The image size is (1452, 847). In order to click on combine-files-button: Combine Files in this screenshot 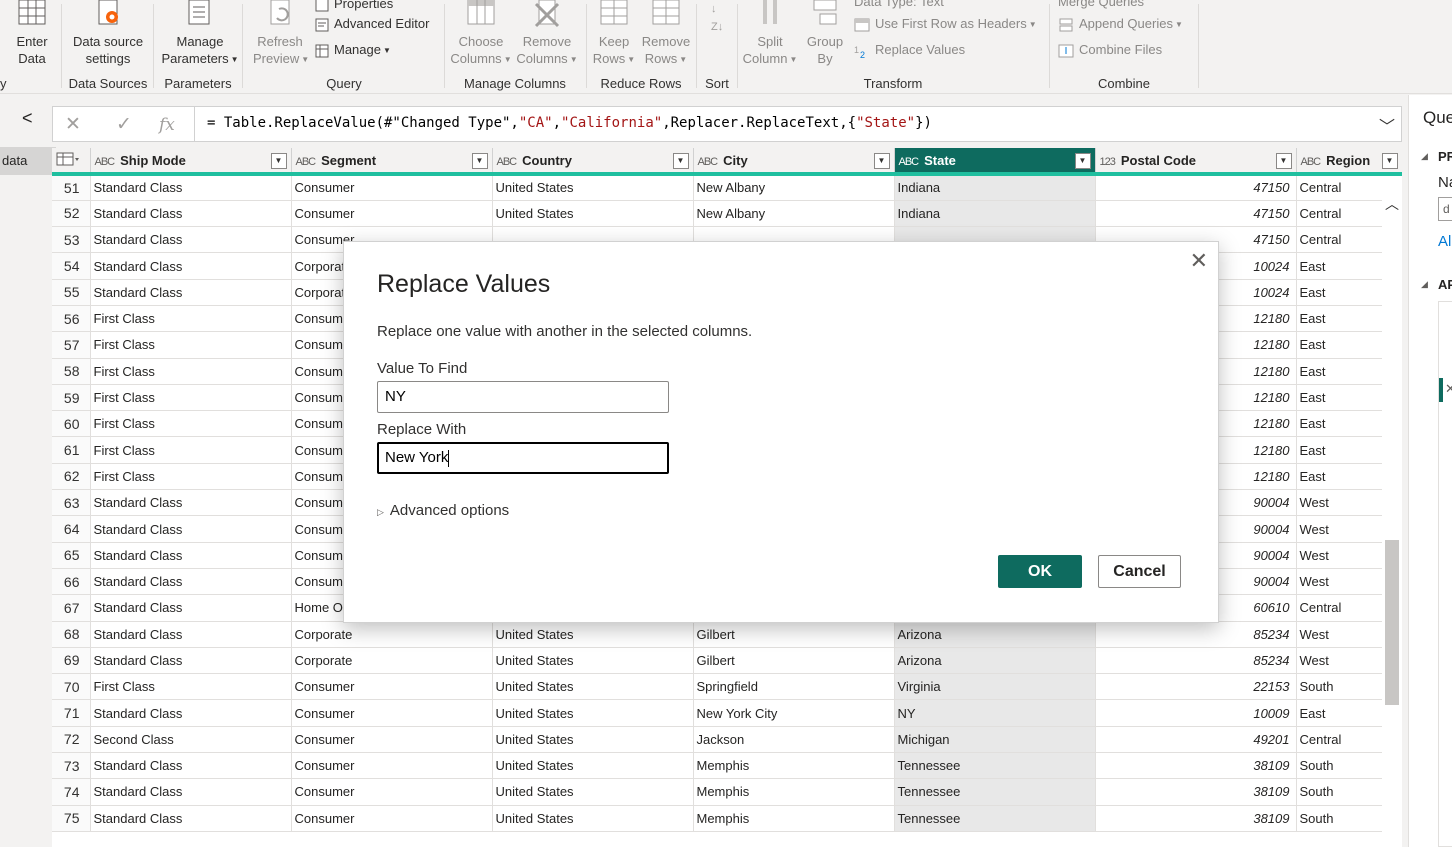, I will do `click(1110, 50)`.